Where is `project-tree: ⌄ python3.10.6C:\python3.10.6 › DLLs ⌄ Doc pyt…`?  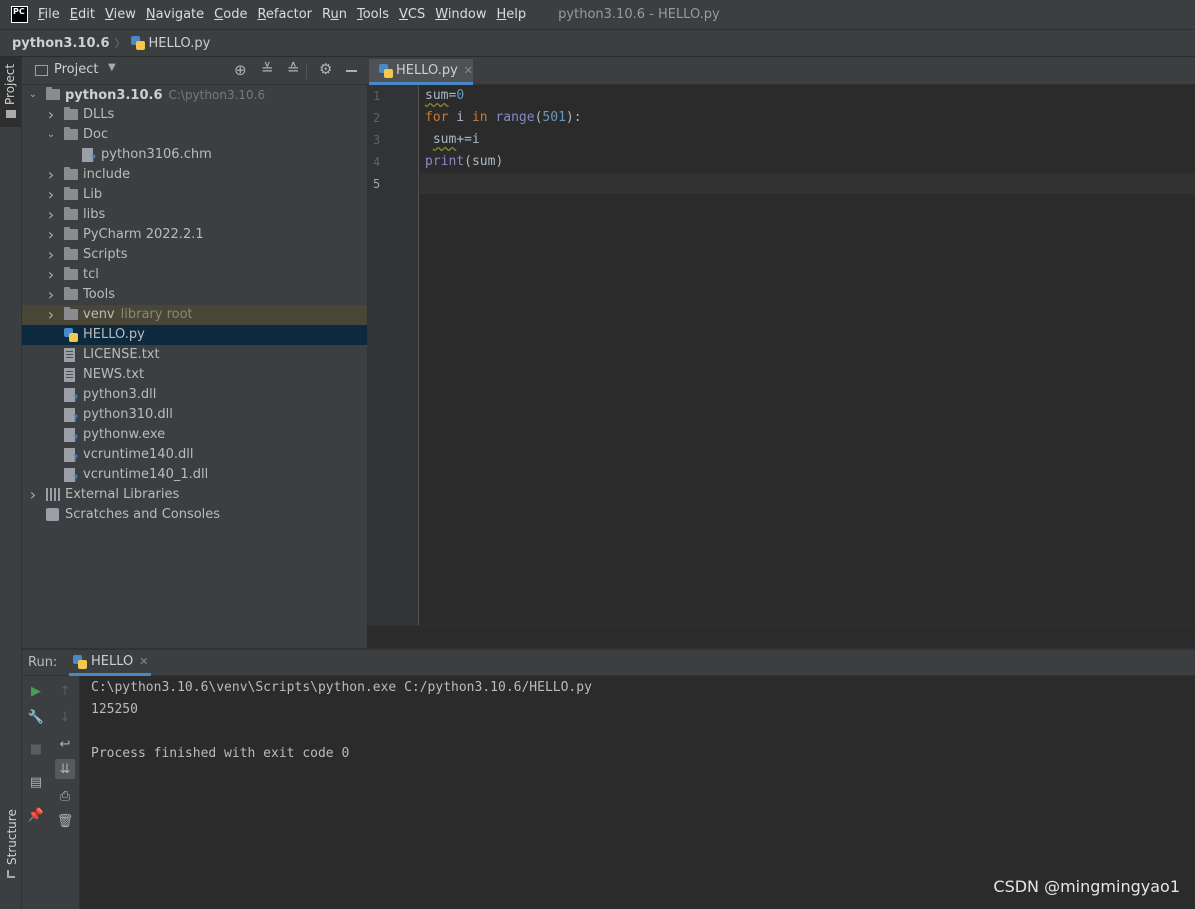
project-tree: ⌄ python3.10.6C:\python3.10.6 › DLLs ⌄ Doc pyt… is located at coordinates (194, 305).